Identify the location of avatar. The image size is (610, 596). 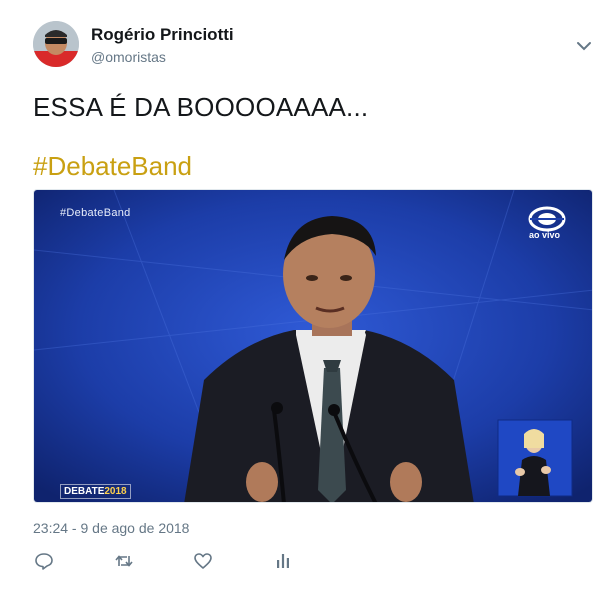
(56, 44).